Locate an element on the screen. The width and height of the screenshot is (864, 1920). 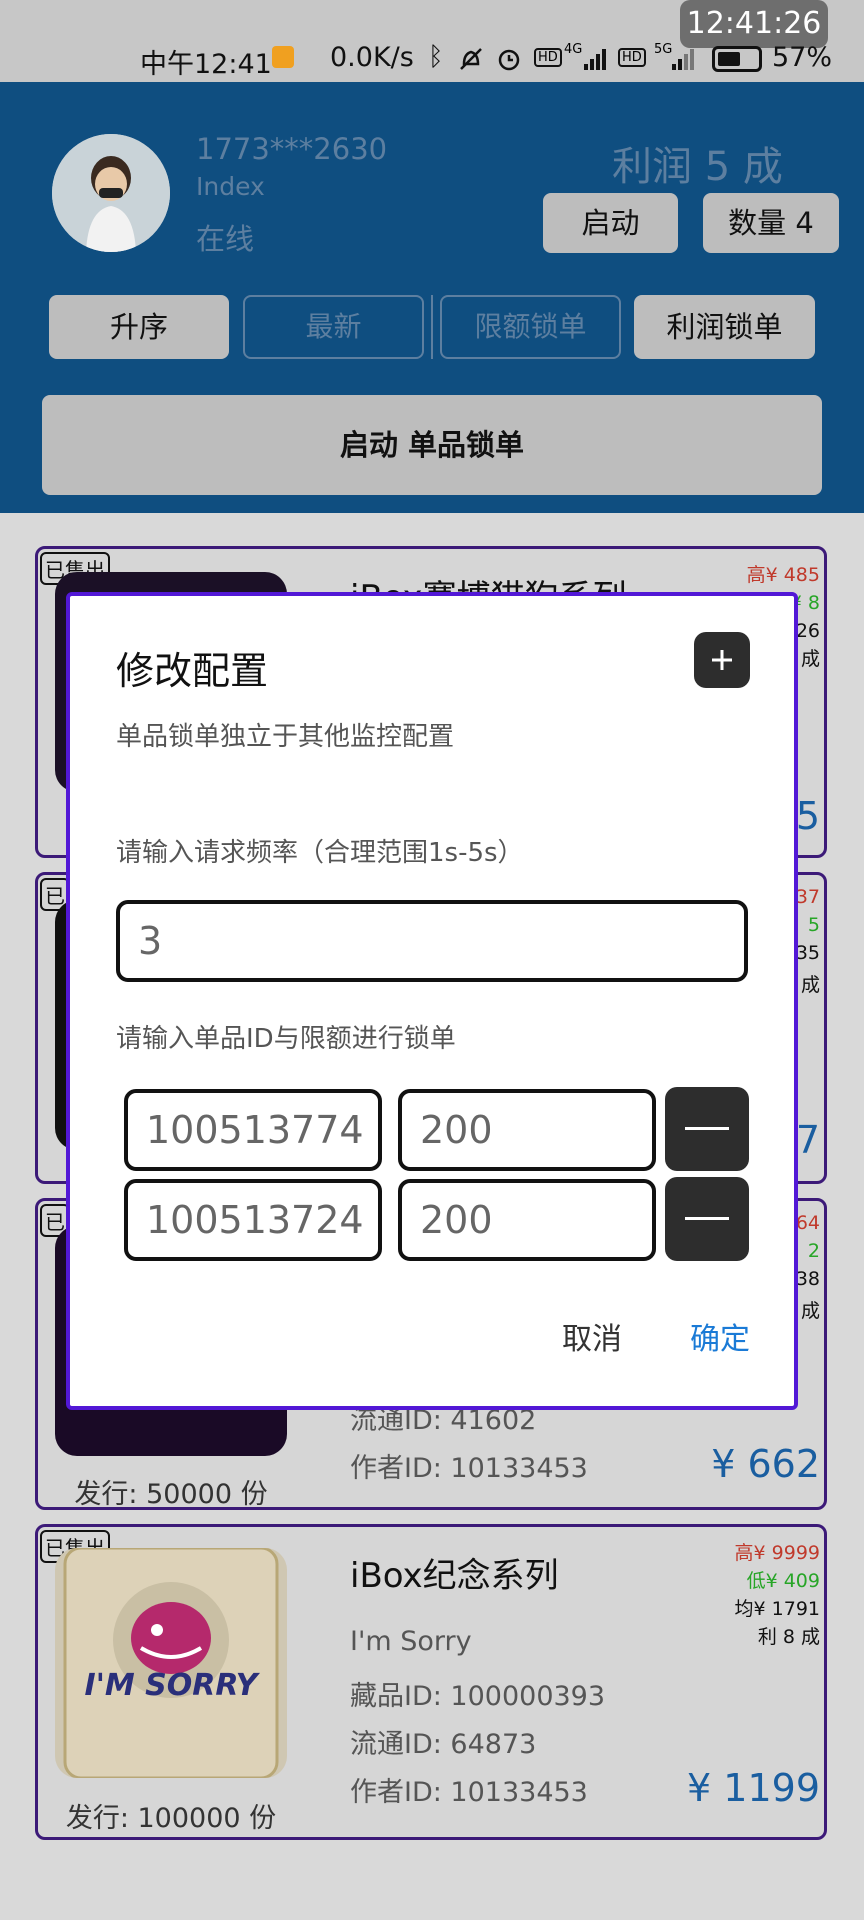
battery-icon is located at coordinates (737, 59).